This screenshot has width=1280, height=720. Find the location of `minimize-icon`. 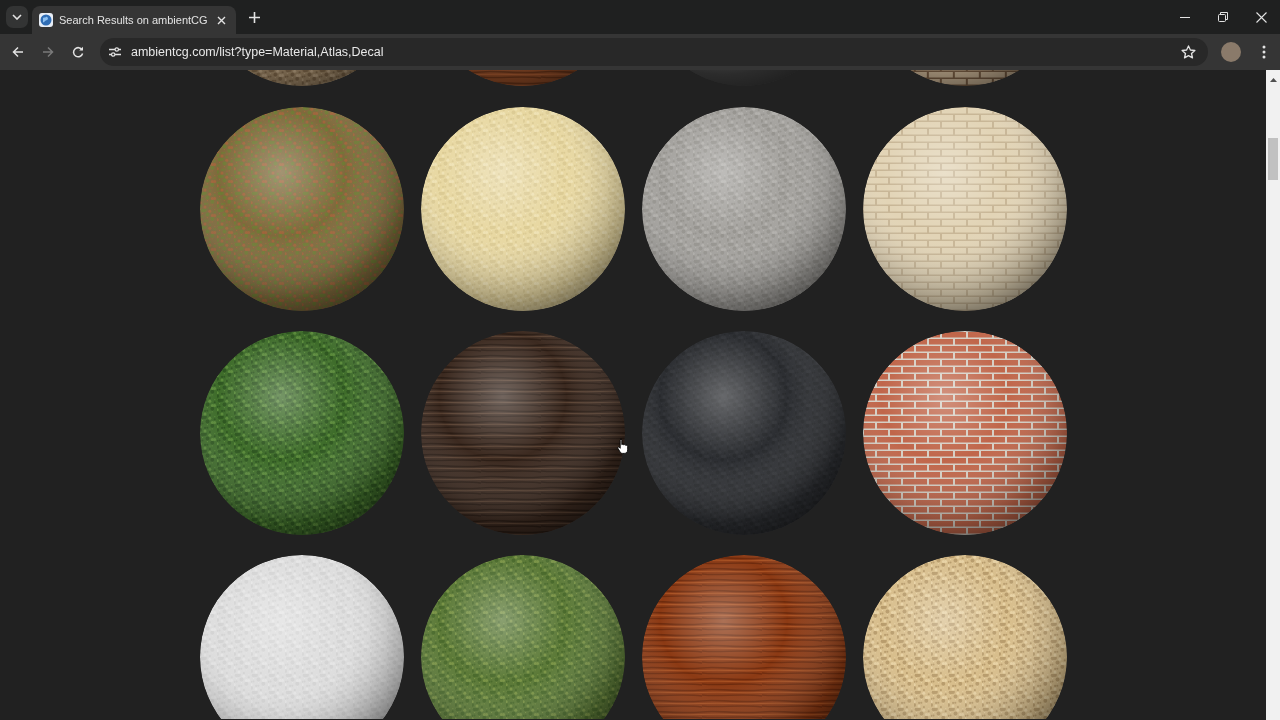

minimize-icon is located at coordinates (1185, 17).